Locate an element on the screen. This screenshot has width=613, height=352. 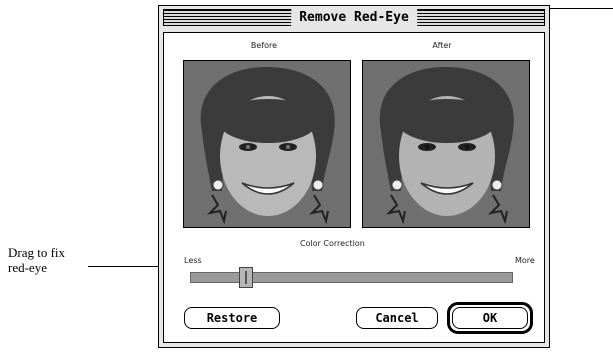
more-label: More is located at coordinates (525, 260).